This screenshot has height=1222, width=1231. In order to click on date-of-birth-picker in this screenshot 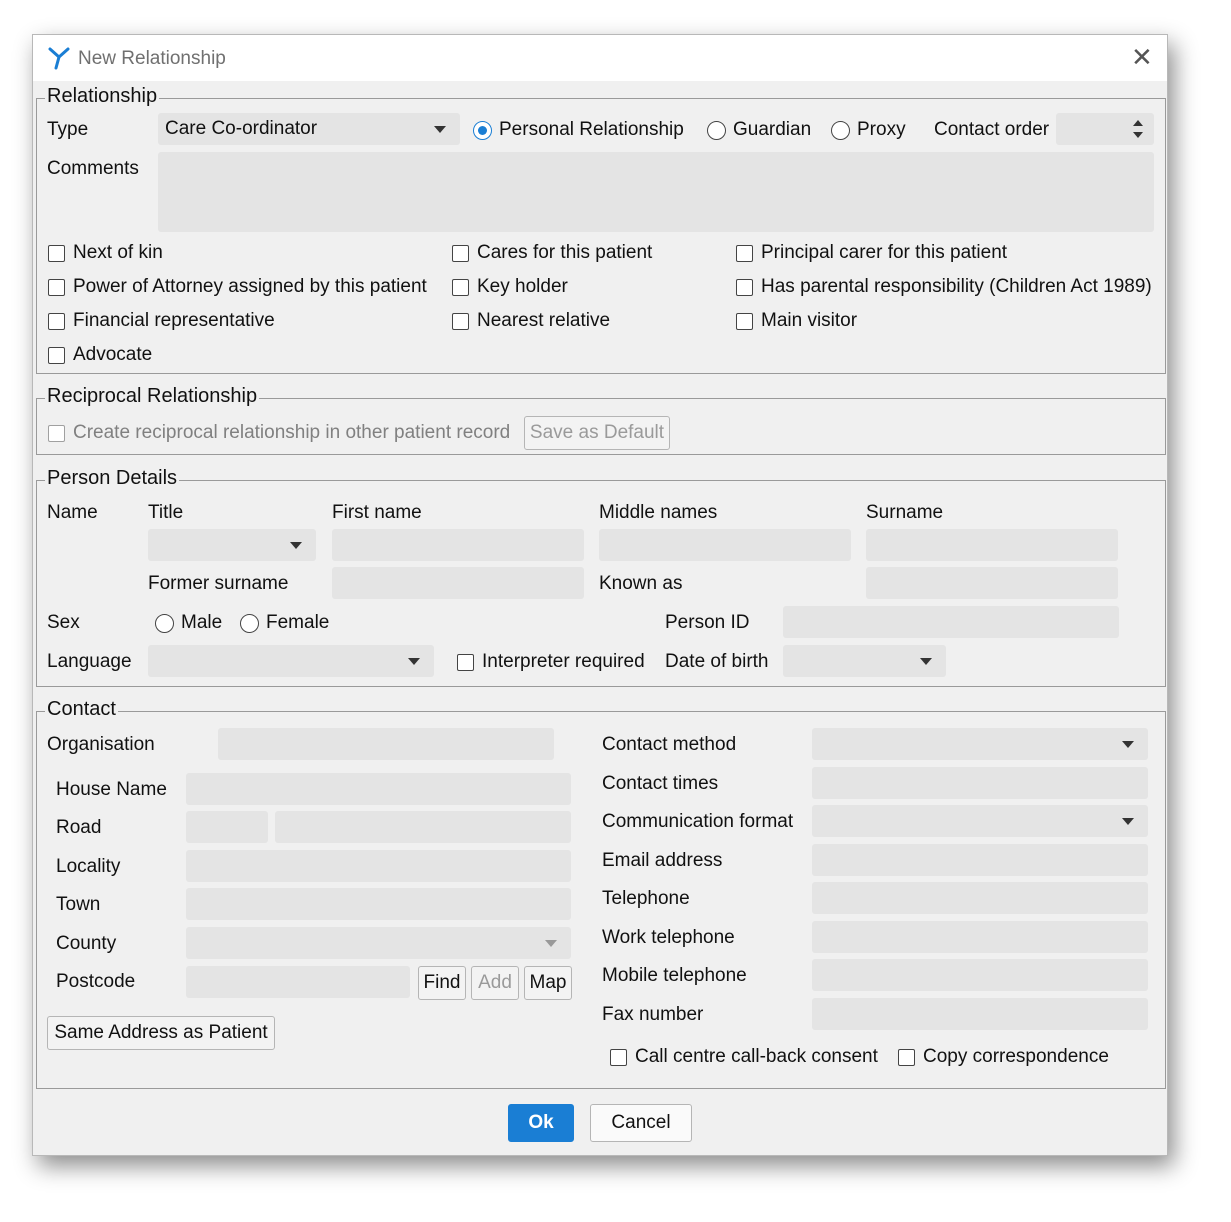, I will do `click(864, 661)`.